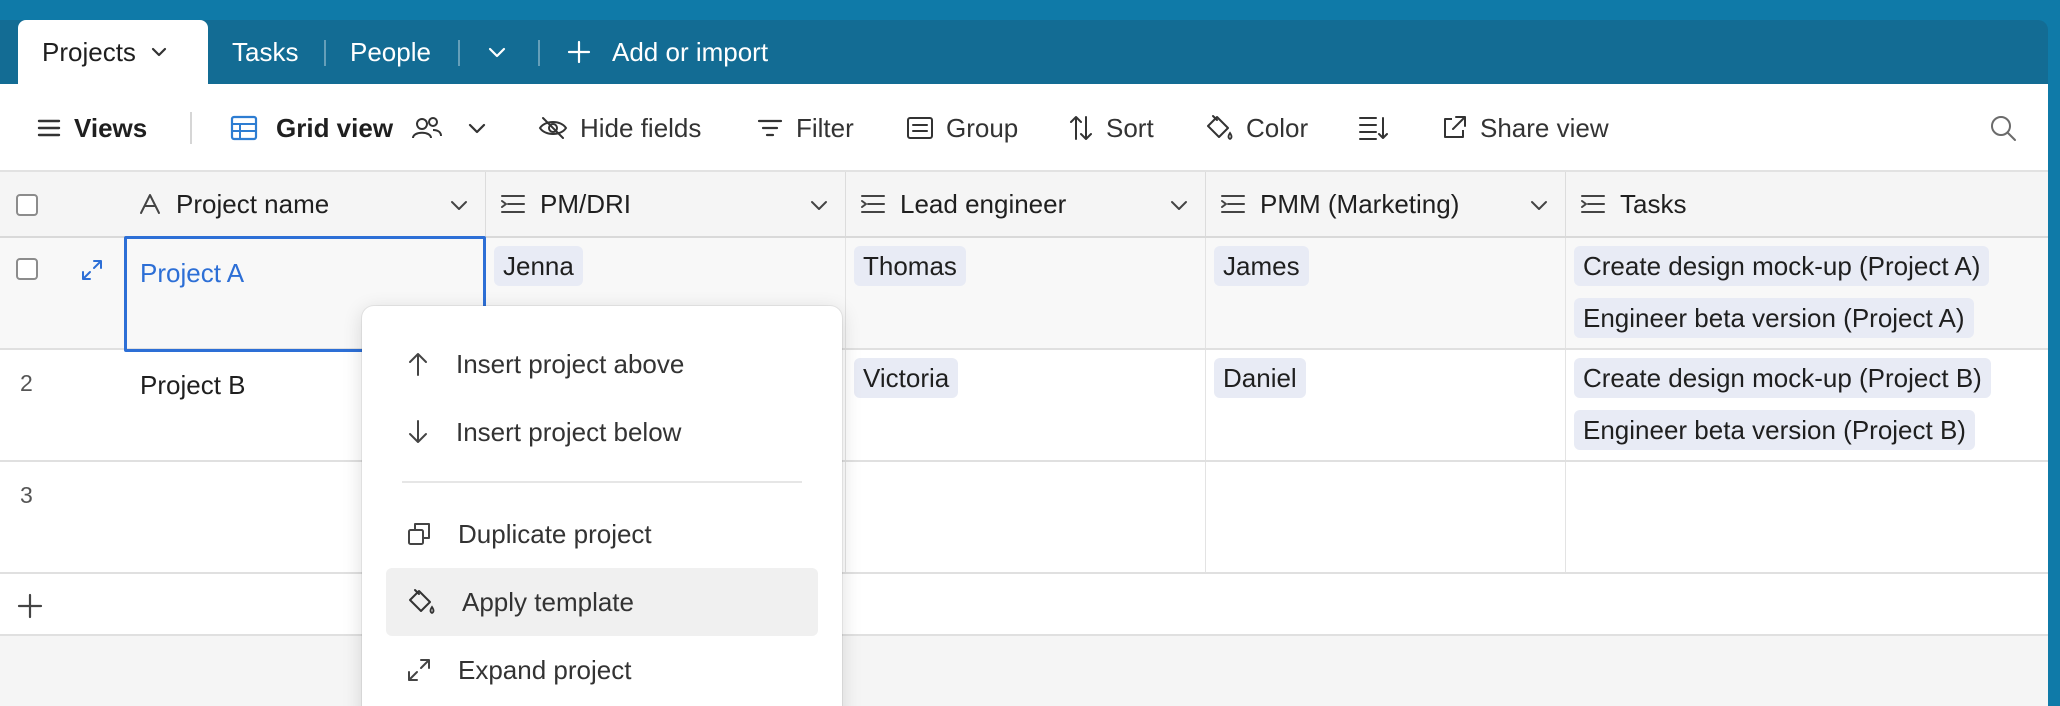 This screenshot has height=706, width=2060. What do you see at coordinates (602, 482) in the screenshot?
I see `menu-divider` at bounding box center [602, 482].